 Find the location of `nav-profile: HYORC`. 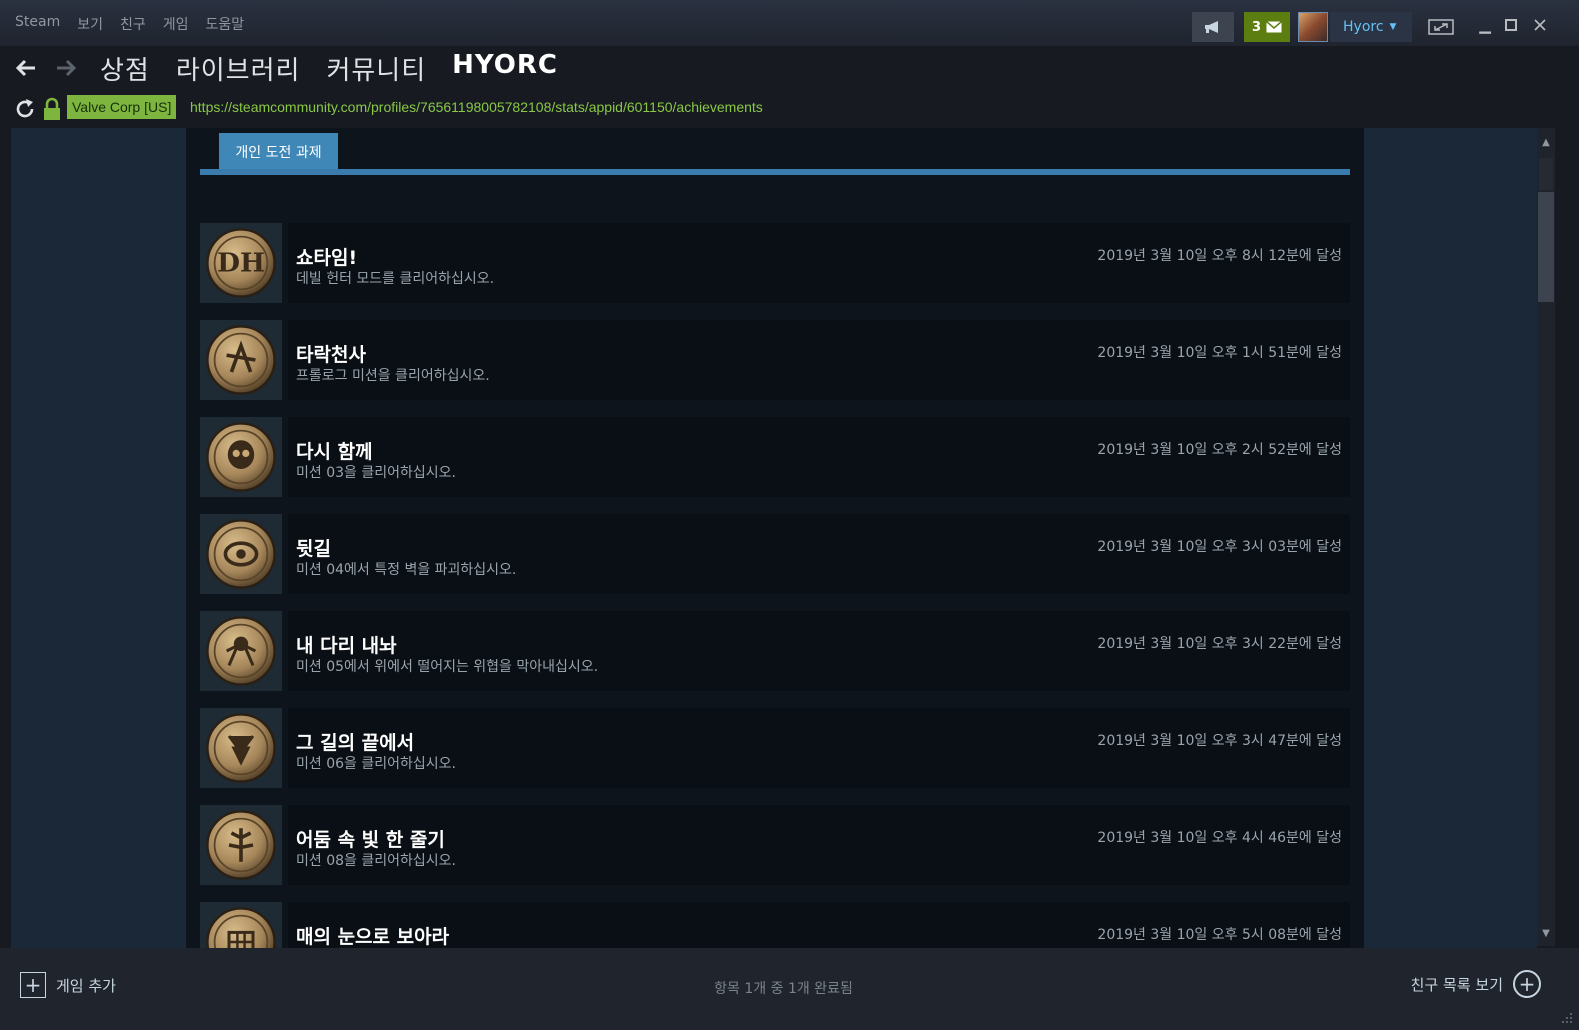

nav-profile: HYORC is located at coordinates (505, 68).